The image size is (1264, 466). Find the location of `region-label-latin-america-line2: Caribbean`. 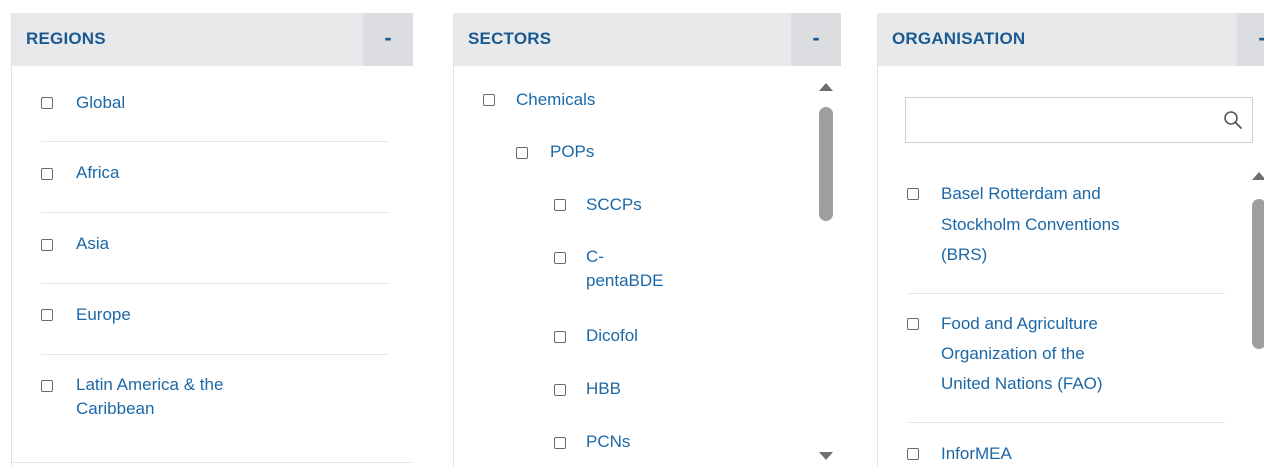

region-label-latin-america-line2: Caribbean is located at coordinates (115, 409).